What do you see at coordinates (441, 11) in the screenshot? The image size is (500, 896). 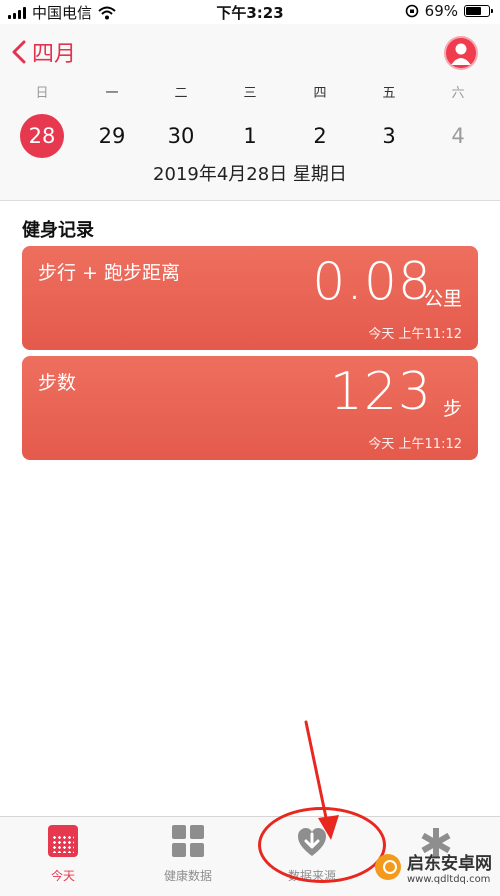 I see `battery-percent: 69%` at bounding box center [441, 11].